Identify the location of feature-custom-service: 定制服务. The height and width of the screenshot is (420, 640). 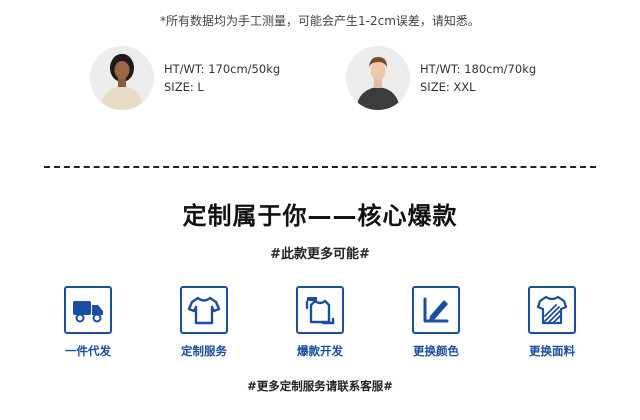
(204, 322).